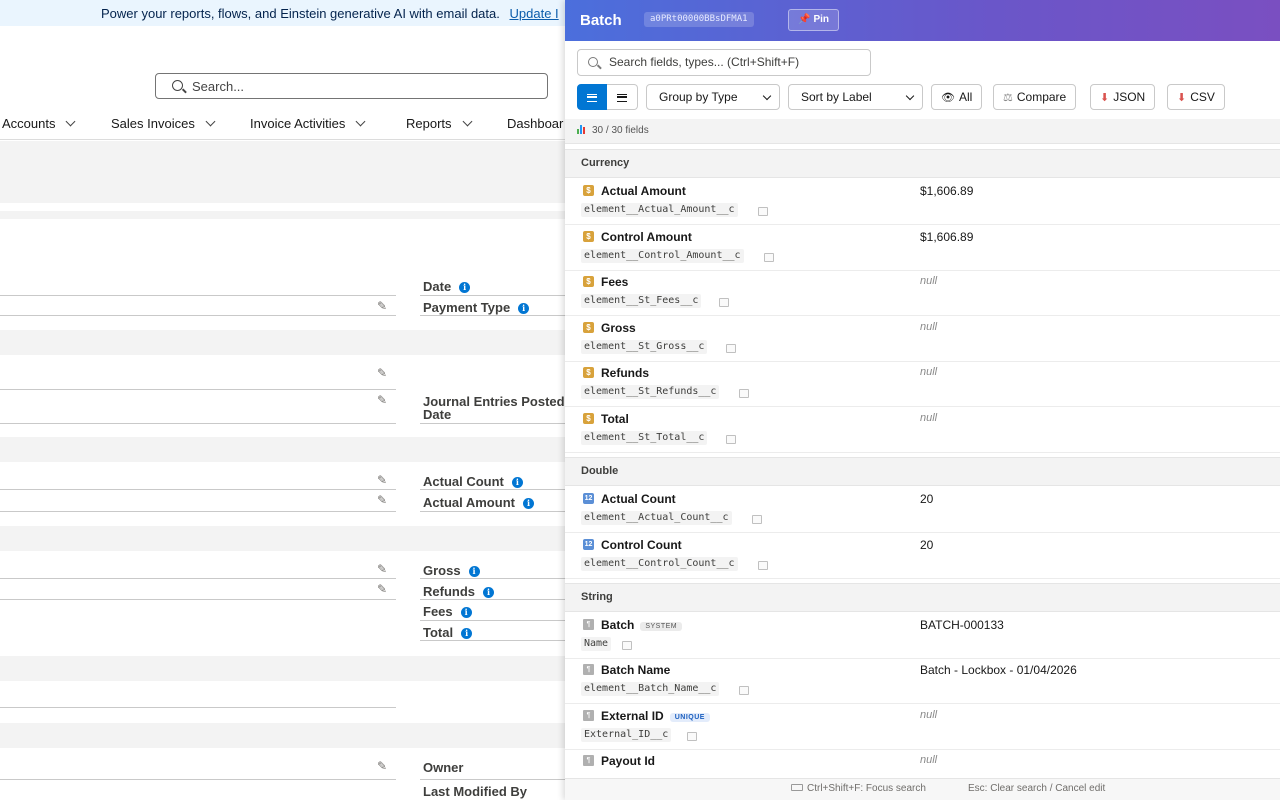  I want to click on compare-button: ⚖ Compare, so click(1035, 97).